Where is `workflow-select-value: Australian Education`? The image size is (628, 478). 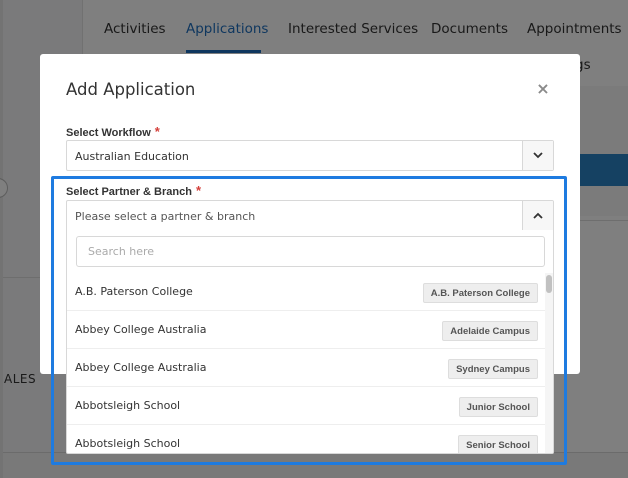
workflow-select-value: Australian Education is located at coordinates (132, 156).